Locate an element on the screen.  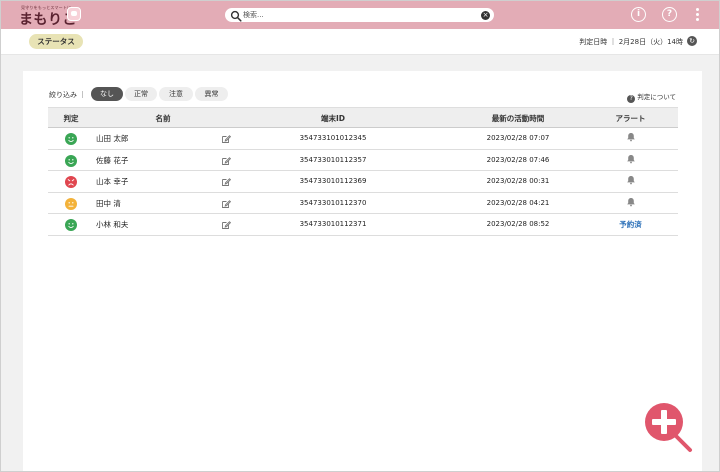
alert-cell: 予約済 is located at coordinates (630, 224).